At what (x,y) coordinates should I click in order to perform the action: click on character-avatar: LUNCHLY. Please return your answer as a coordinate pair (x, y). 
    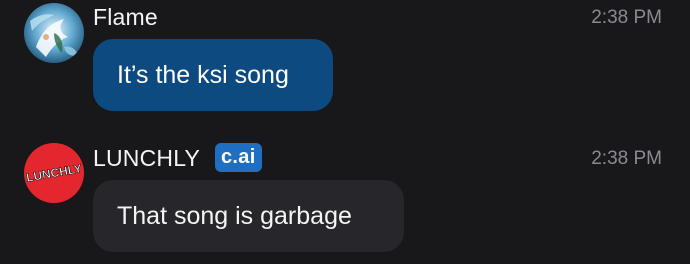
    Looking at the image, I should click on (54, 173).